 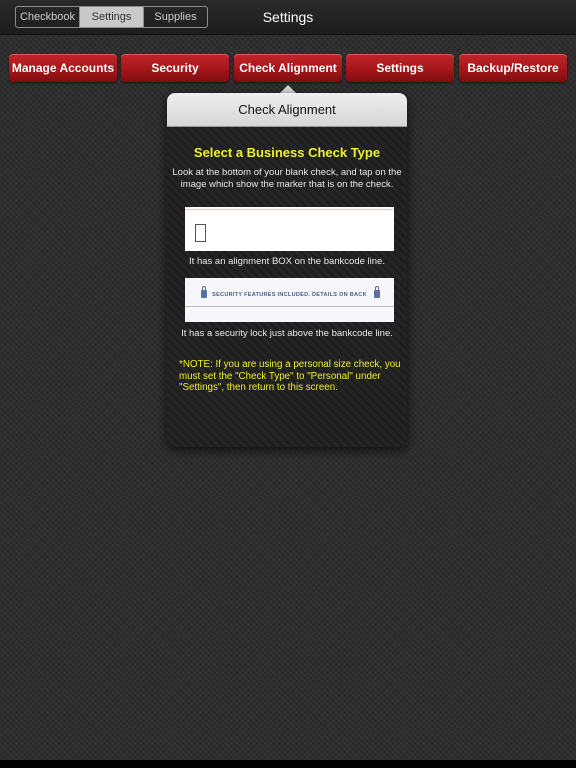 What do you see at coordinates (289, 306) in the screenshot?
I see `bankcode-line` at bounding box center [289, 306].